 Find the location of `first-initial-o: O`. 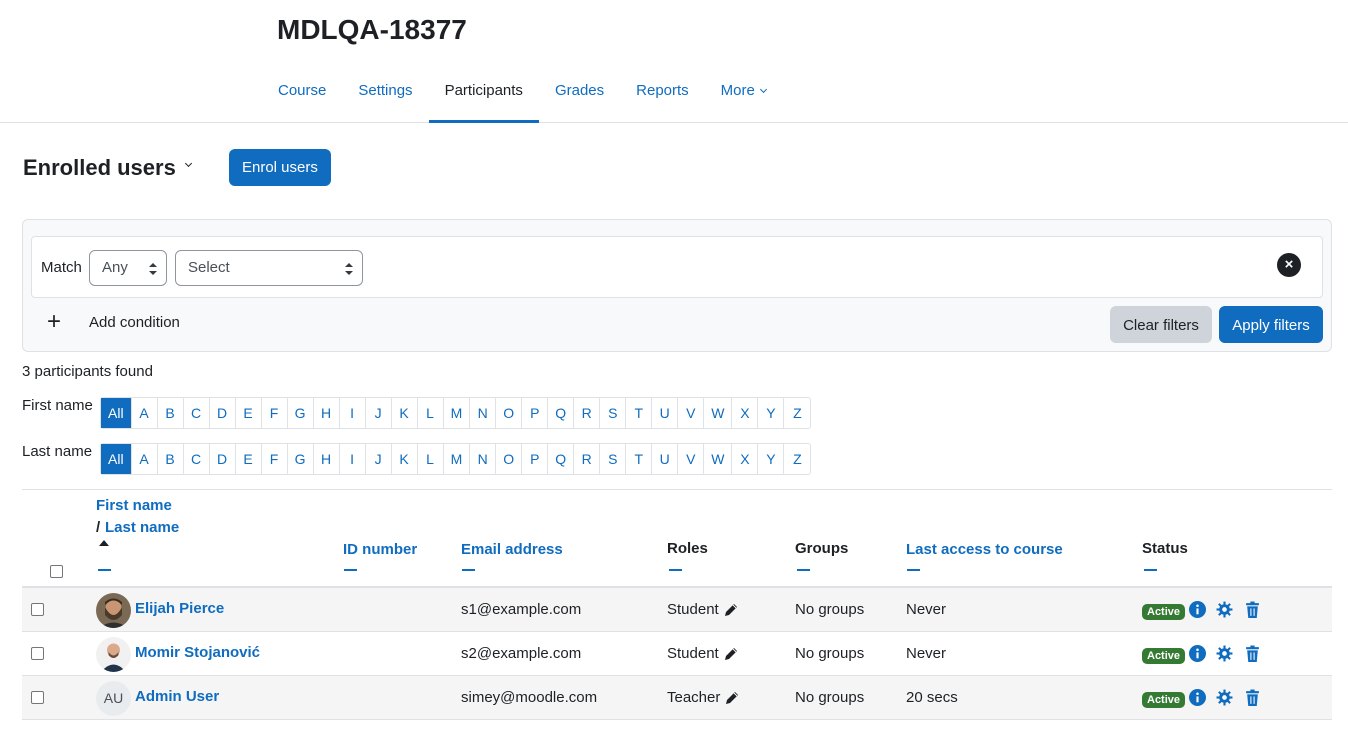

first-initial-o: O is located at coordinates (509, 413).